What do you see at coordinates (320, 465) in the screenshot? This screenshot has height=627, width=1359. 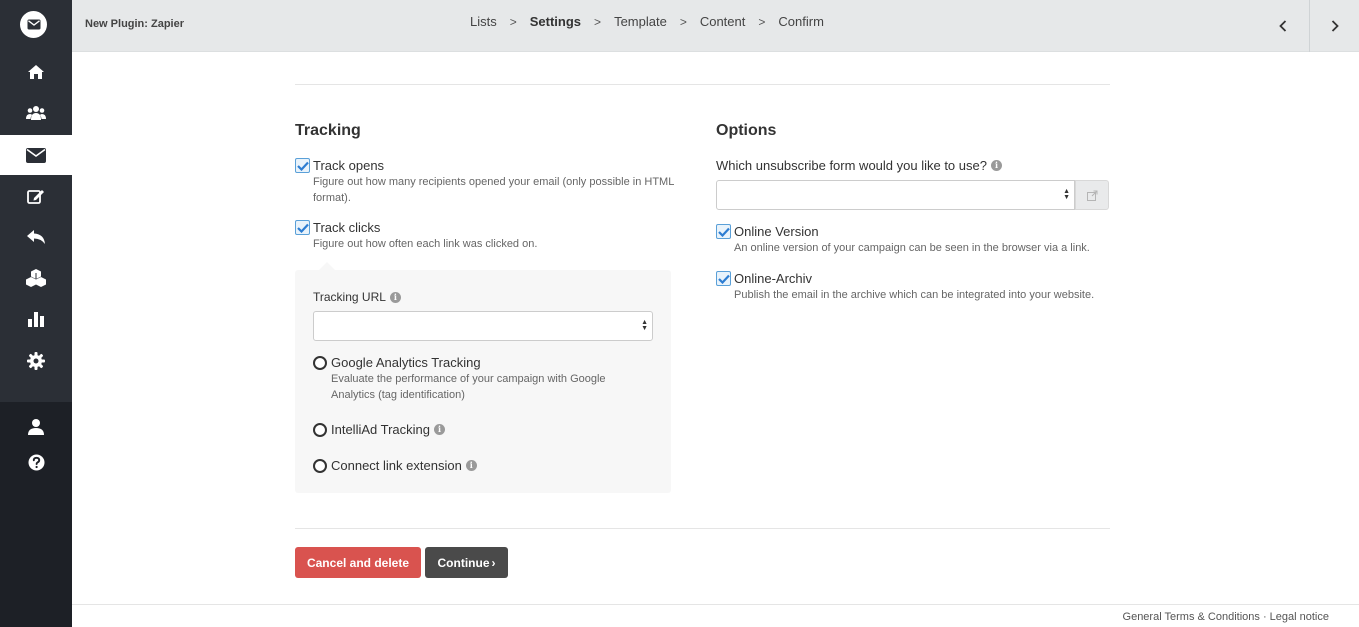 I see `connect-link-radio` at bounding box center [320, 465].